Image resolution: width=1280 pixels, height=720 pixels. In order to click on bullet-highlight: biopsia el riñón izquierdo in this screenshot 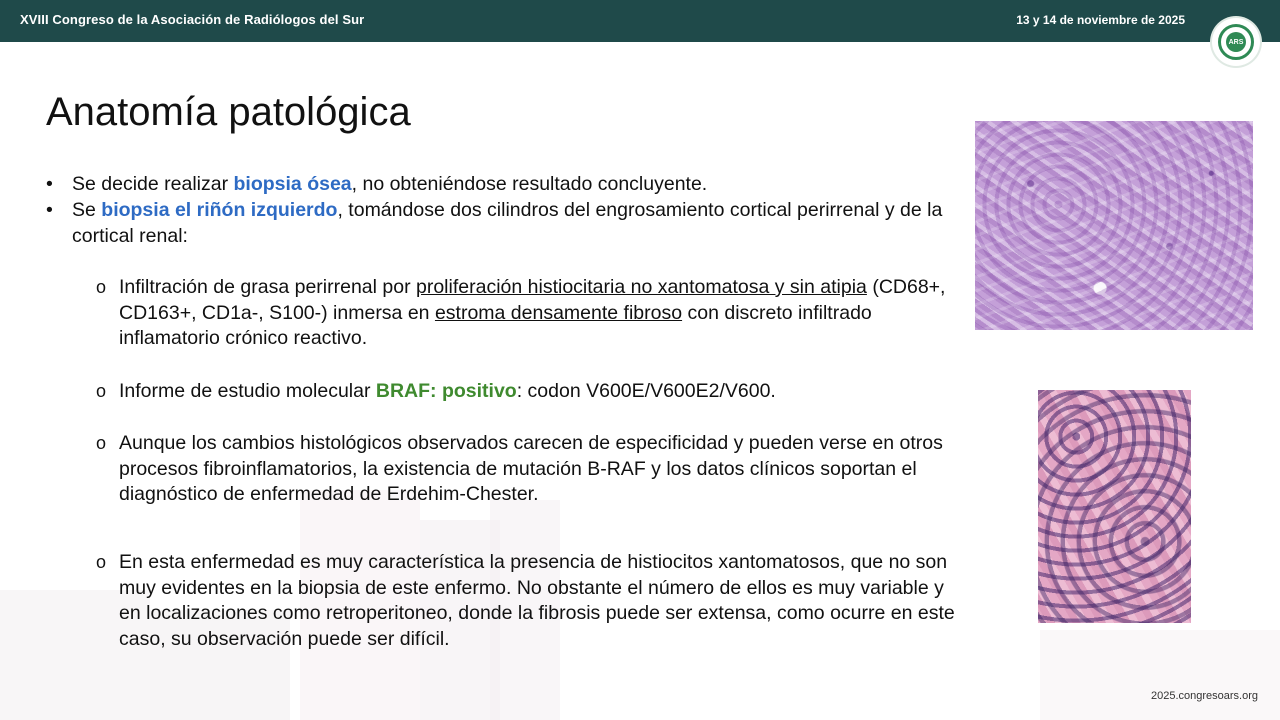, I will do `click(219, 210)`.